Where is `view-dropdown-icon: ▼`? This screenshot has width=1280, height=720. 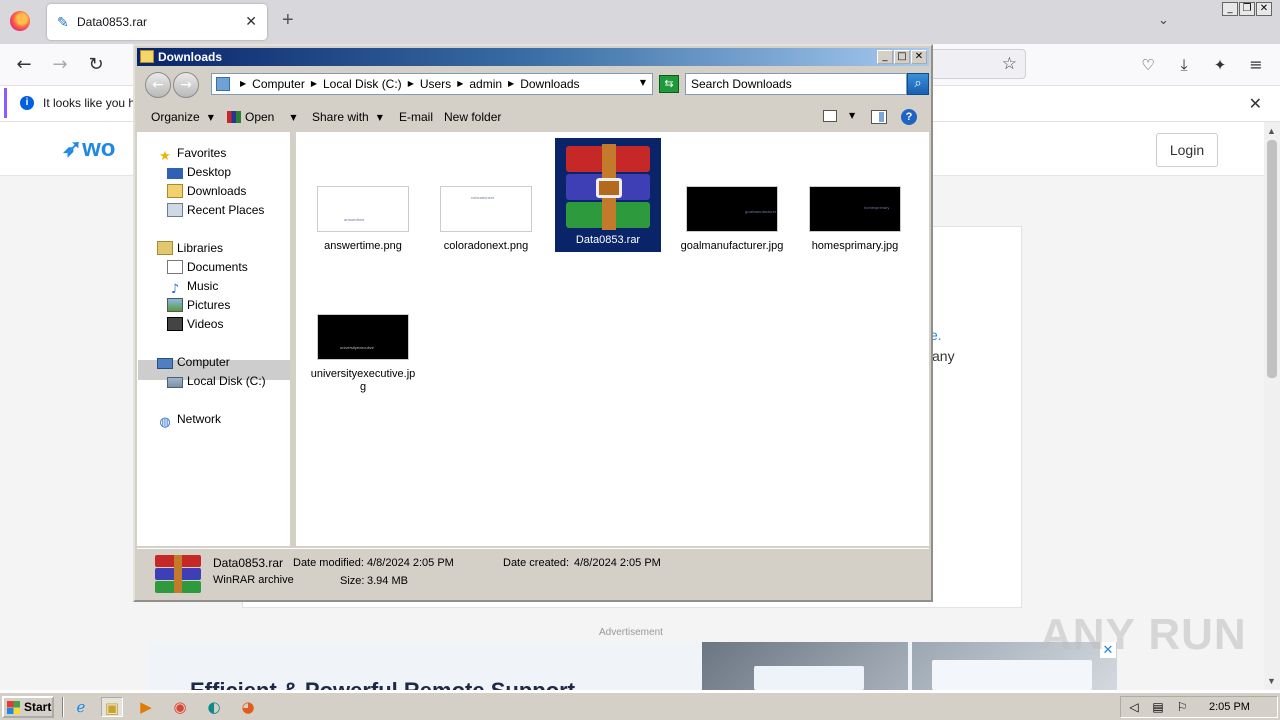 view-dropdown-icon: ▼ is located at coordinates (852, 115).